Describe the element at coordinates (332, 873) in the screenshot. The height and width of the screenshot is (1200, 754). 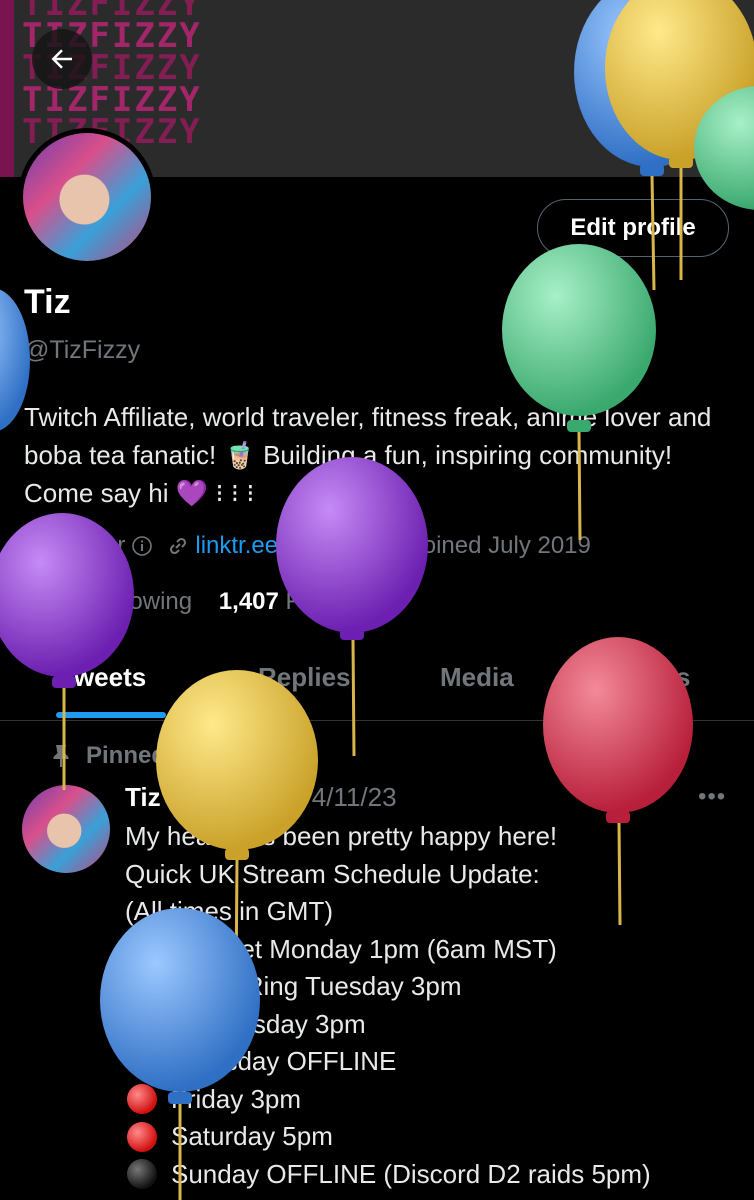
I see `tweet-line: Quick UK Stream Schedule Update:` at that location.